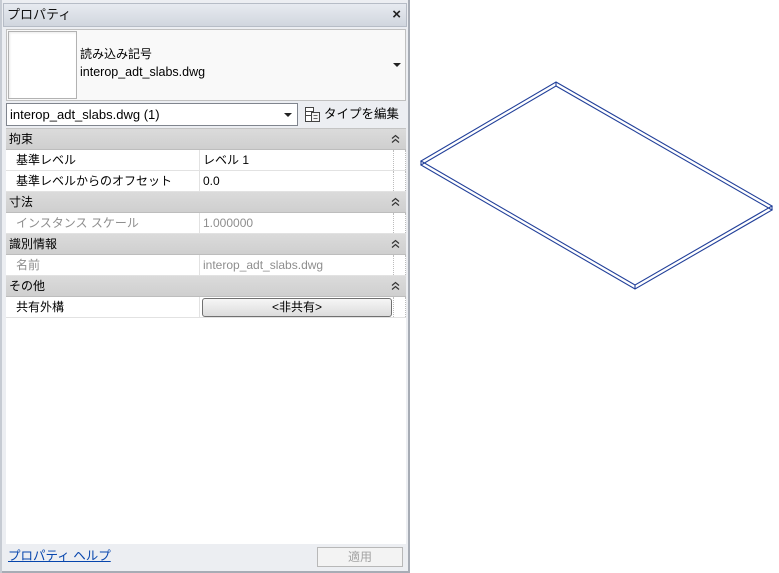 The height and width of the screenshot is (573, 779). I want to click on type-family-name: 読み込み記号, so click(116, 54).